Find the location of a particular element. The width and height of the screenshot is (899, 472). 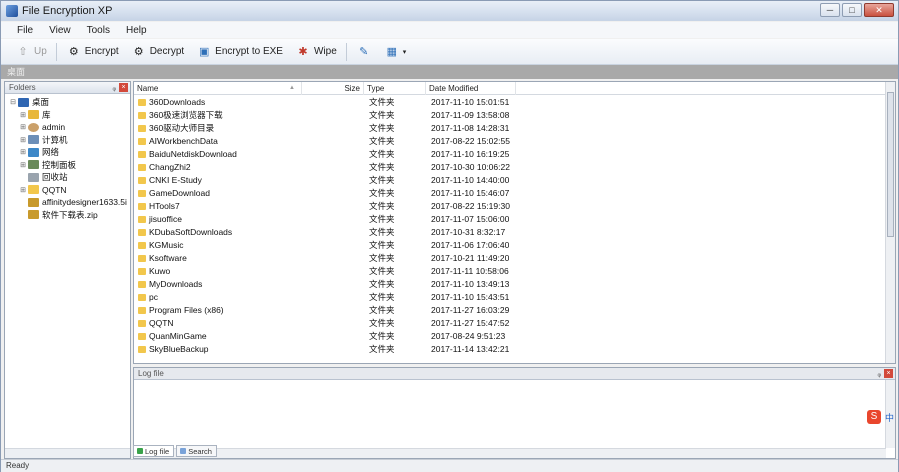

encrypt-button: ⚙ Encrypt is located at coordinates (92, 52).